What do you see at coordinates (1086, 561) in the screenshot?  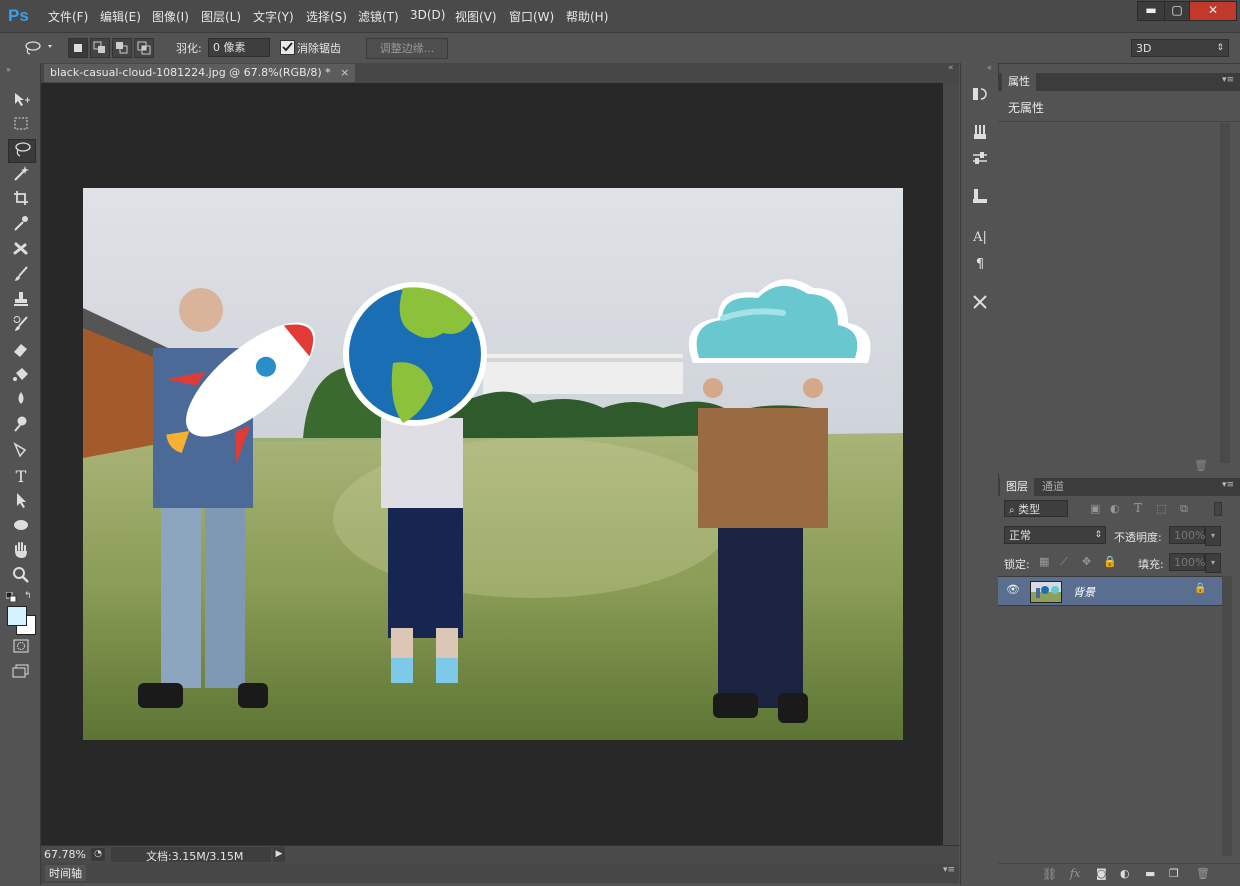 I see `lock-position-icon: ✥` at bounding box center [1086, 561].